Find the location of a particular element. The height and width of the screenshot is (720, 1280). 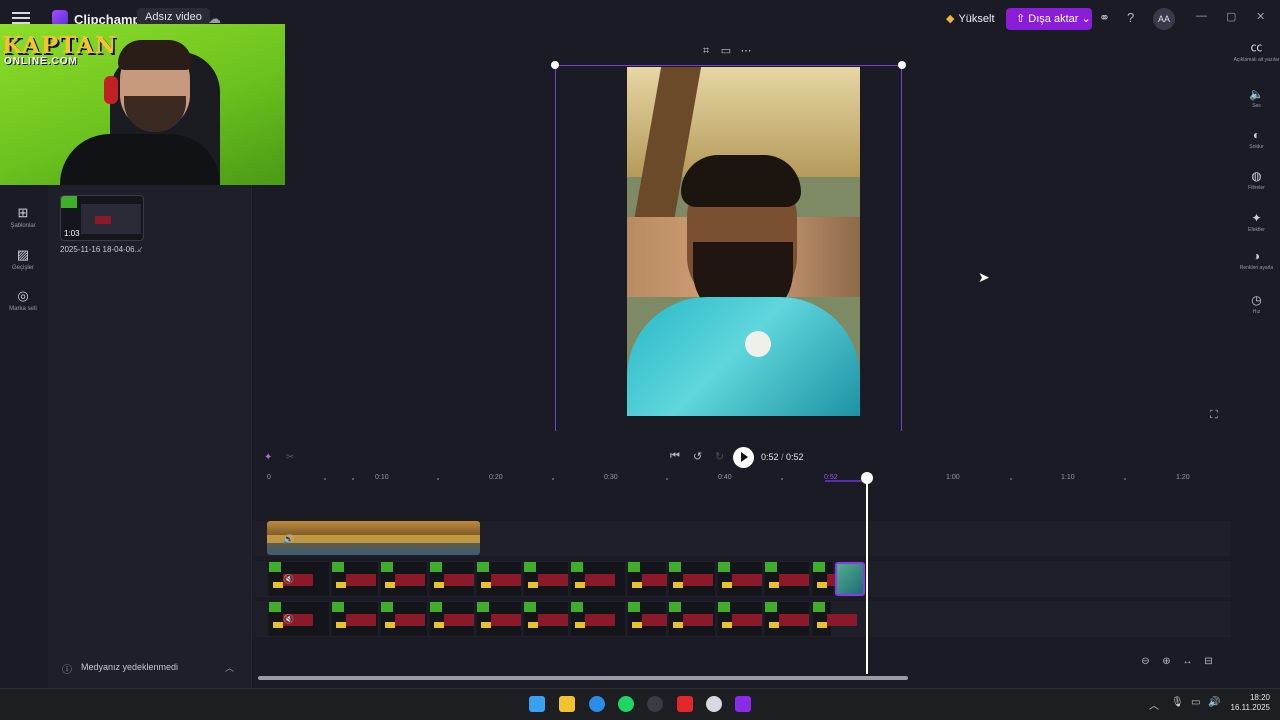

layout-icon: ⊟ is located at coordinates (1208, 661).